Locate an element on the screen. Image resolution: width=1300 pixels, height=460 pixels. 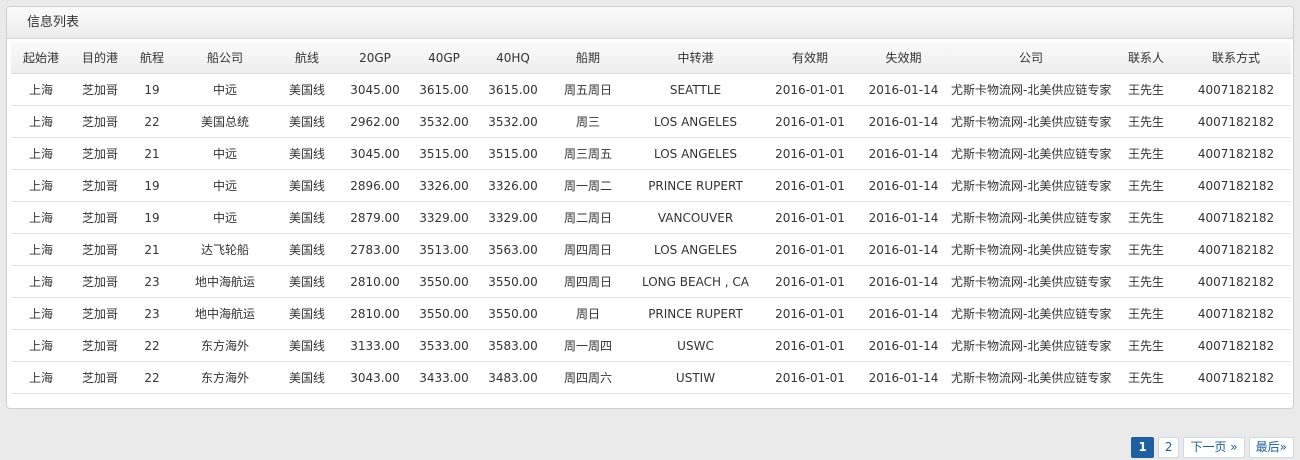
table-cell: 地中海航运 is located at coordinates (225, 313).